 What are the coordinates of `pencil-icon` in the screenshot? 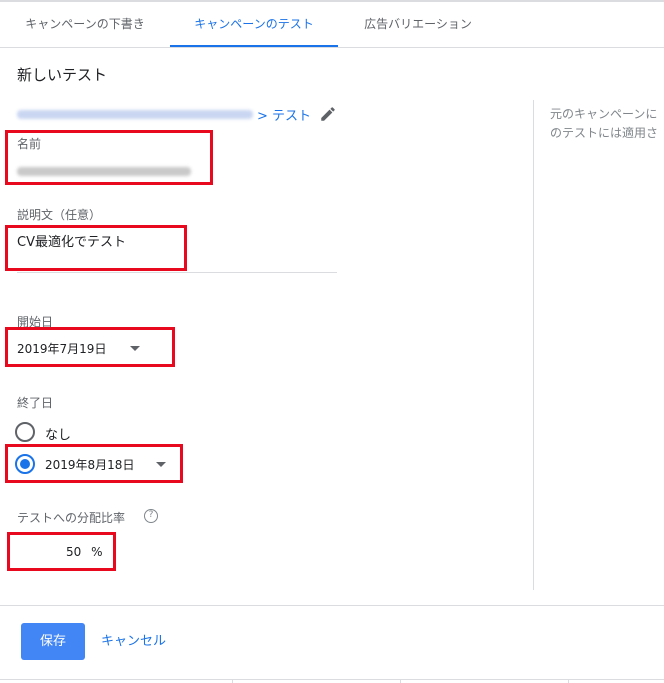 It's located at (328, 114).